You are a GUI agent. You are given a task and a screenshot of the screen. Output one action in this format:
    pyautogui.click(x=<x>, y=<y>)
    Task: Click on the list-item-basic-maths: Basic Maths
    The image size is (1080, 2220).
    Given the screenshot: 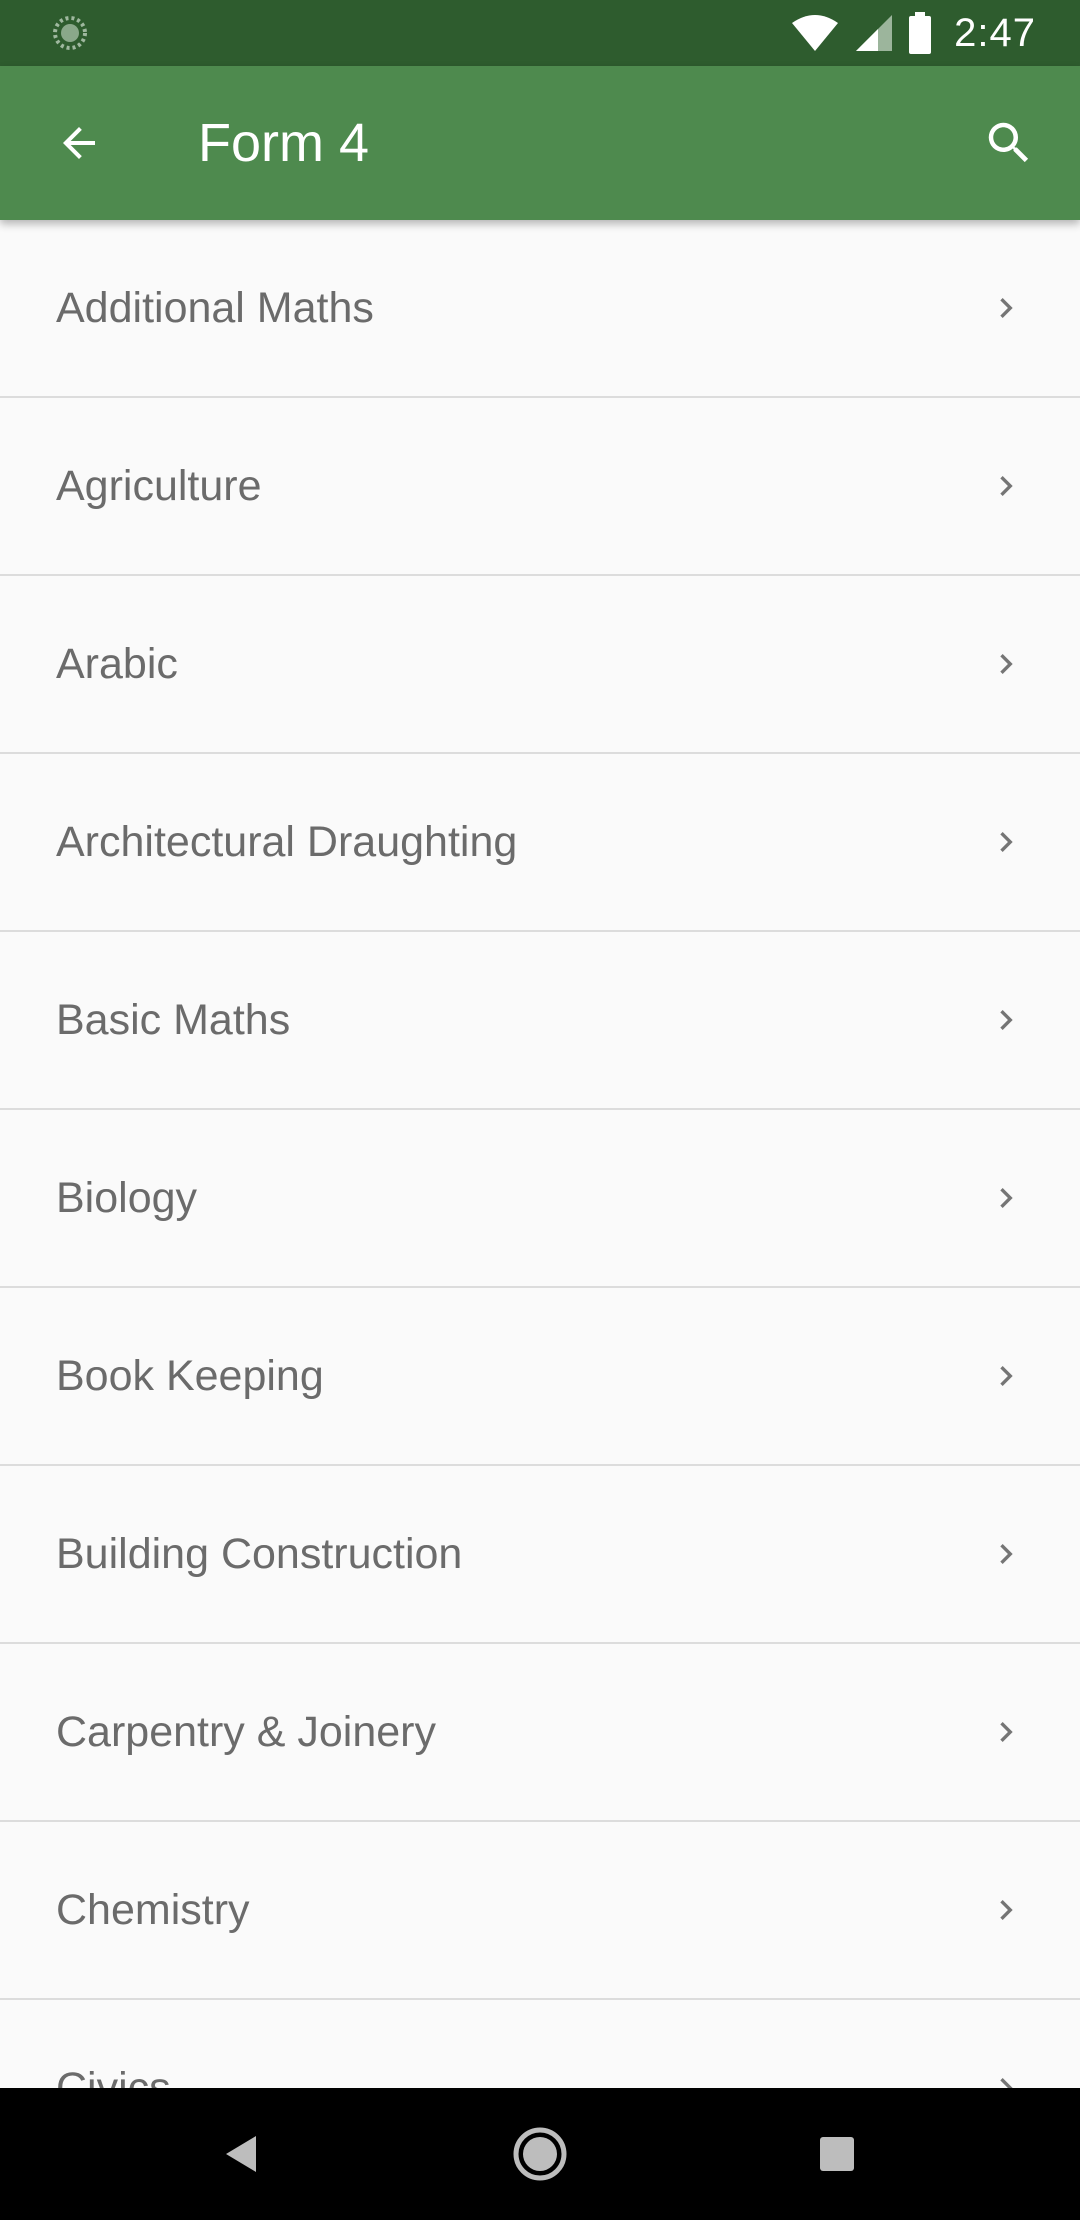 What is the action you would take?
    pyautogui.click(x=540, y=1021)
    